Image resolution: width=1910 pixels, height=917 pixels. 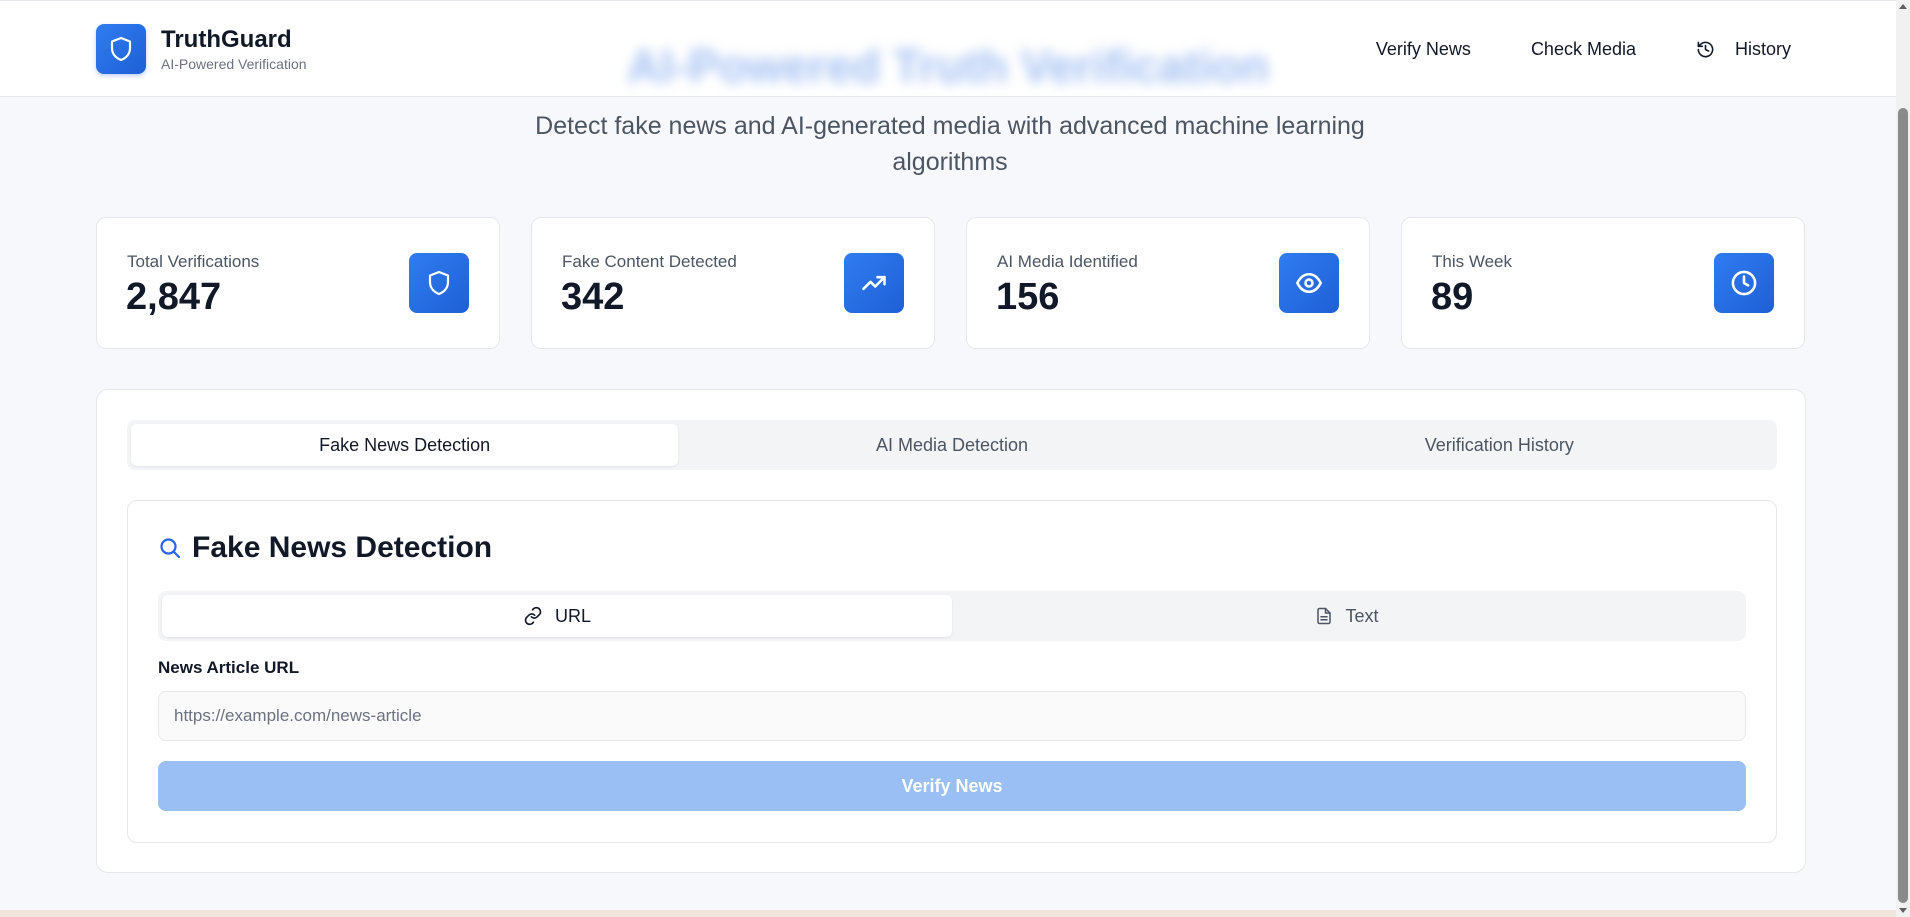 What do you see at coordinates (952, 716) in the screenshot?
I see `news-url-input` at bounding box center [952, 716].